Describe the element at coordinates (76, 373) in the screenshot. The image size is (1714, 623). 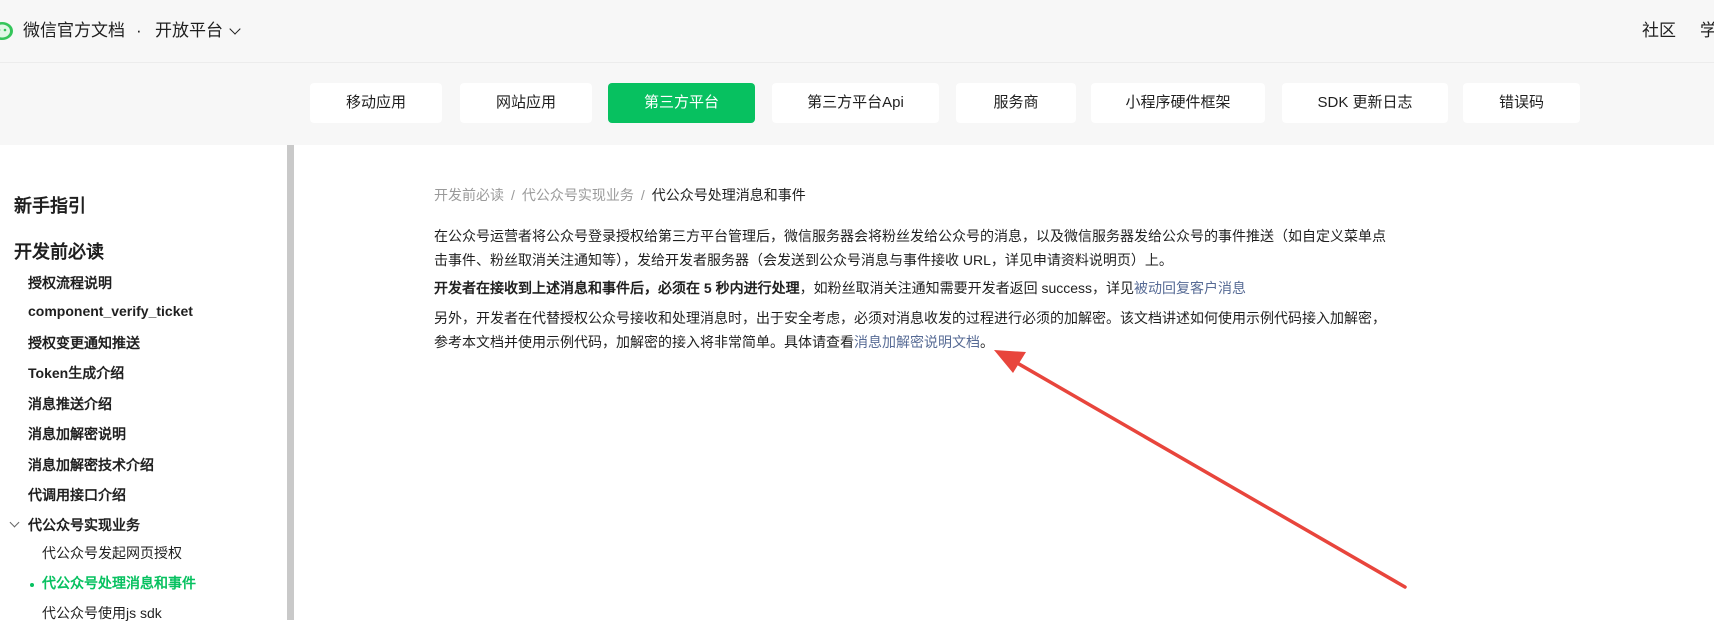
I see `sidebar-item-token: Token生成介绍` at that location.